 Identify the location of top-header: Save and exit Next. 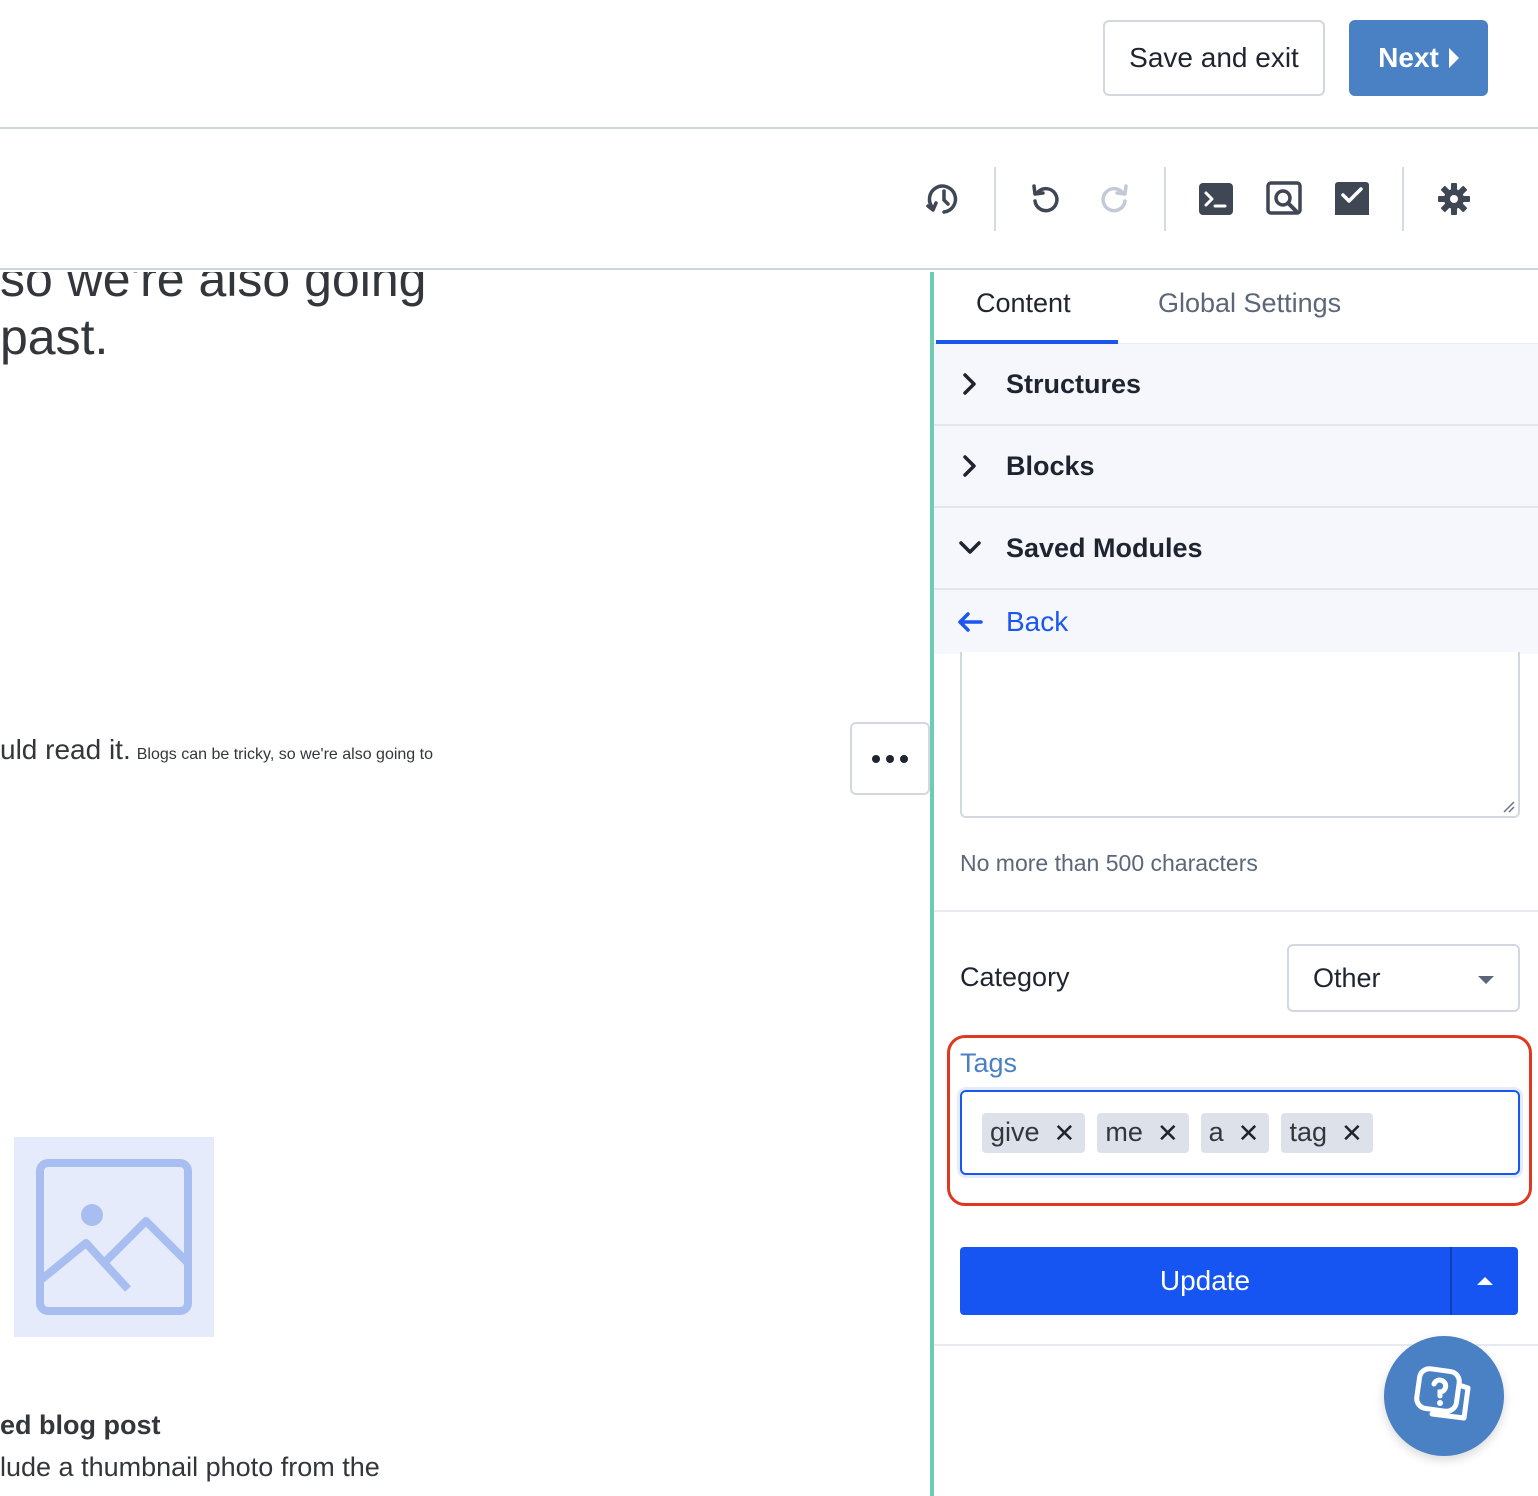
(769, 64).